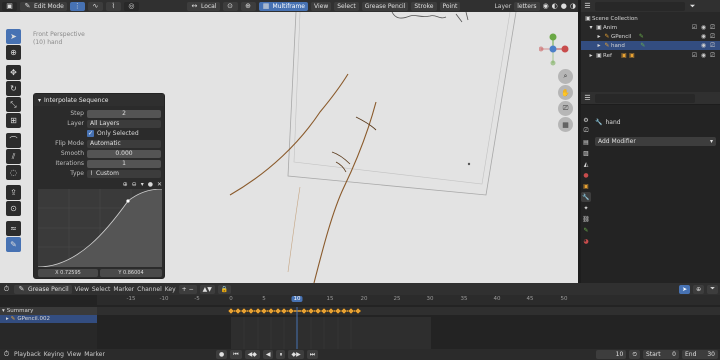 This screenshot has width=720, height=360. What do you see at coordinates (100, 228) in the screenshot?
I see `curve-mapping-widget` at bounding box center [100, 228].